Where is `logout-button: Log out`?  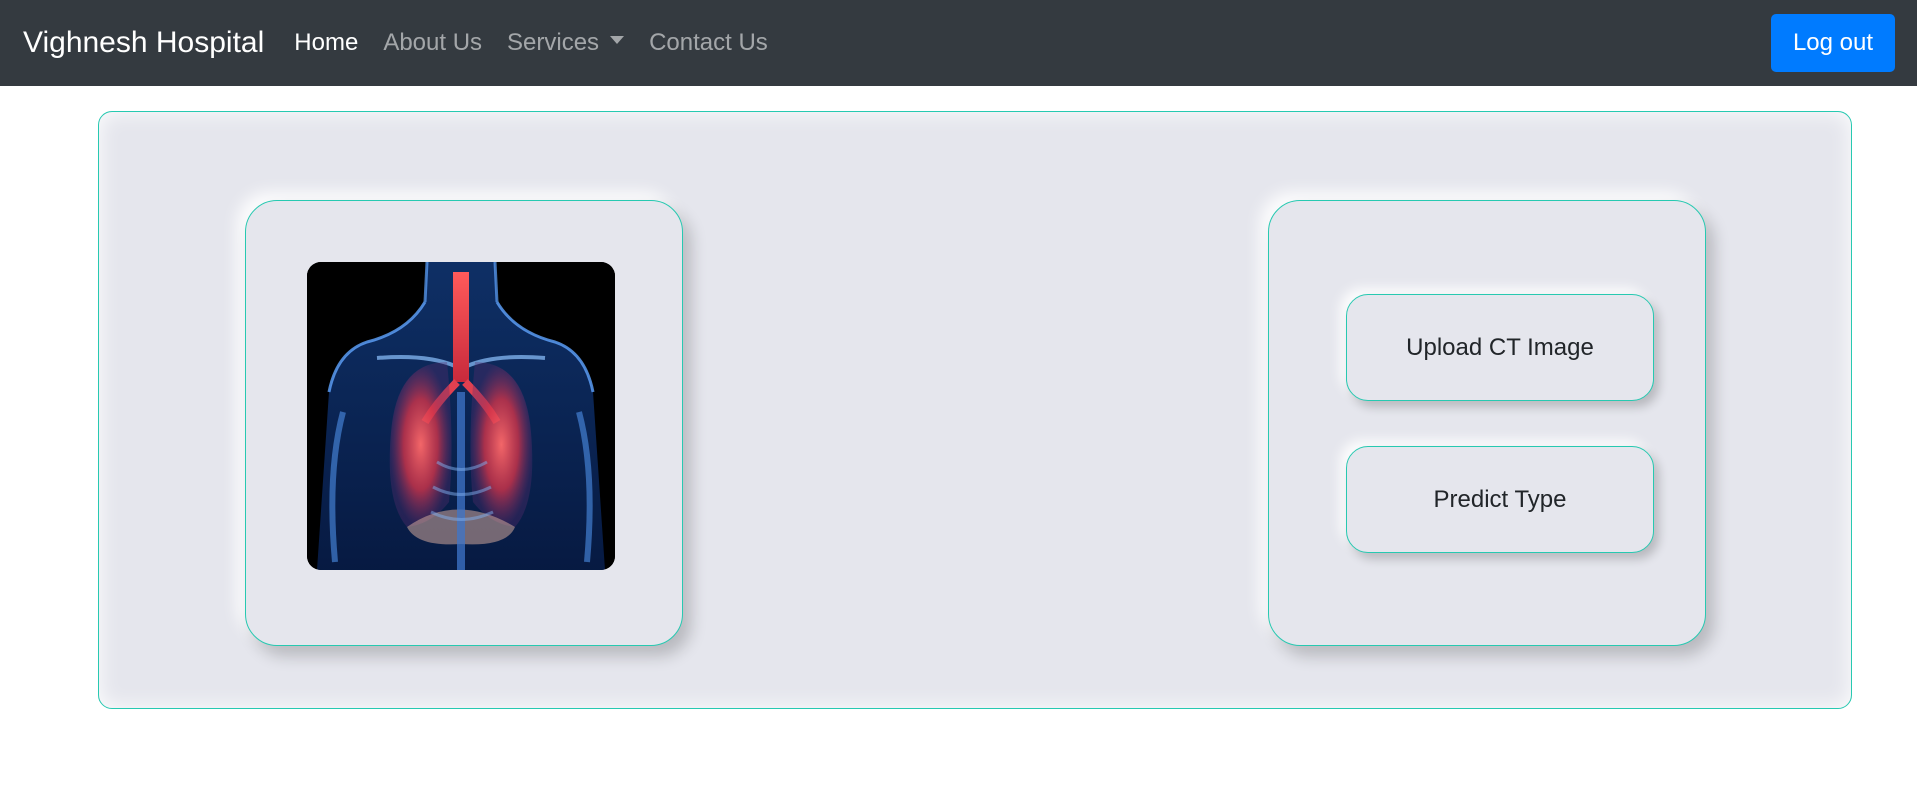 logout-button: Log out is located at coordinates (1833, 43).